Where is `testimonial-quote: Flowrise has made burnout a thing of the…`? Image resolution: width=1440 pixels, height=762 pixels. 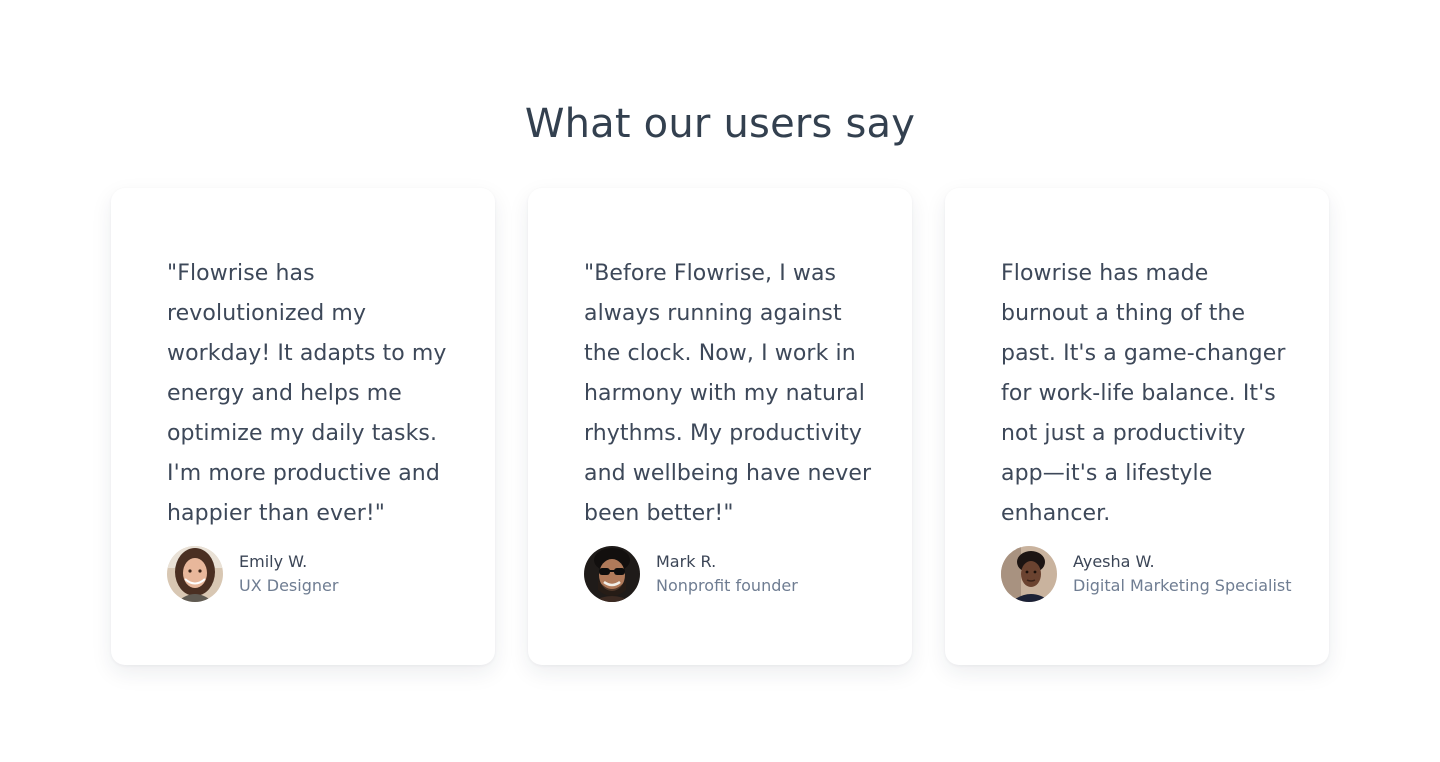
testimonial-quote: Flowrise has made burnout a thing of the… is located at coordinates (1143, 393).